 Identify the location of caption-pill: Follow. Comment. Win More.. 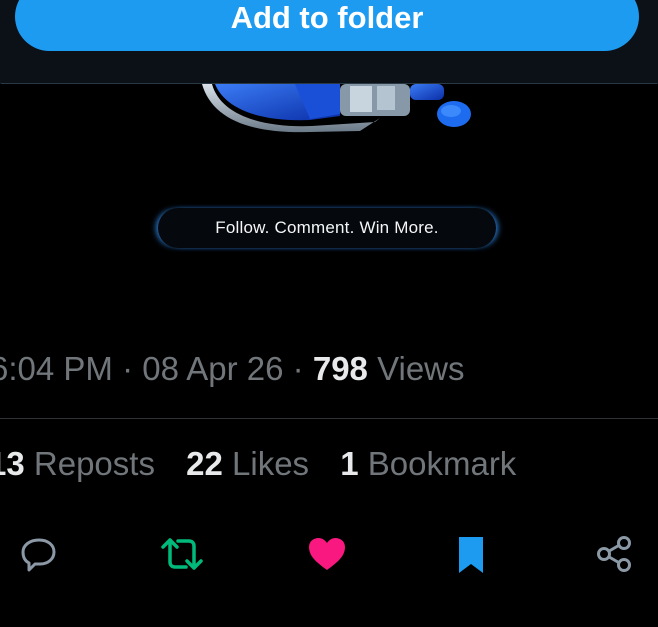
(327, 228).